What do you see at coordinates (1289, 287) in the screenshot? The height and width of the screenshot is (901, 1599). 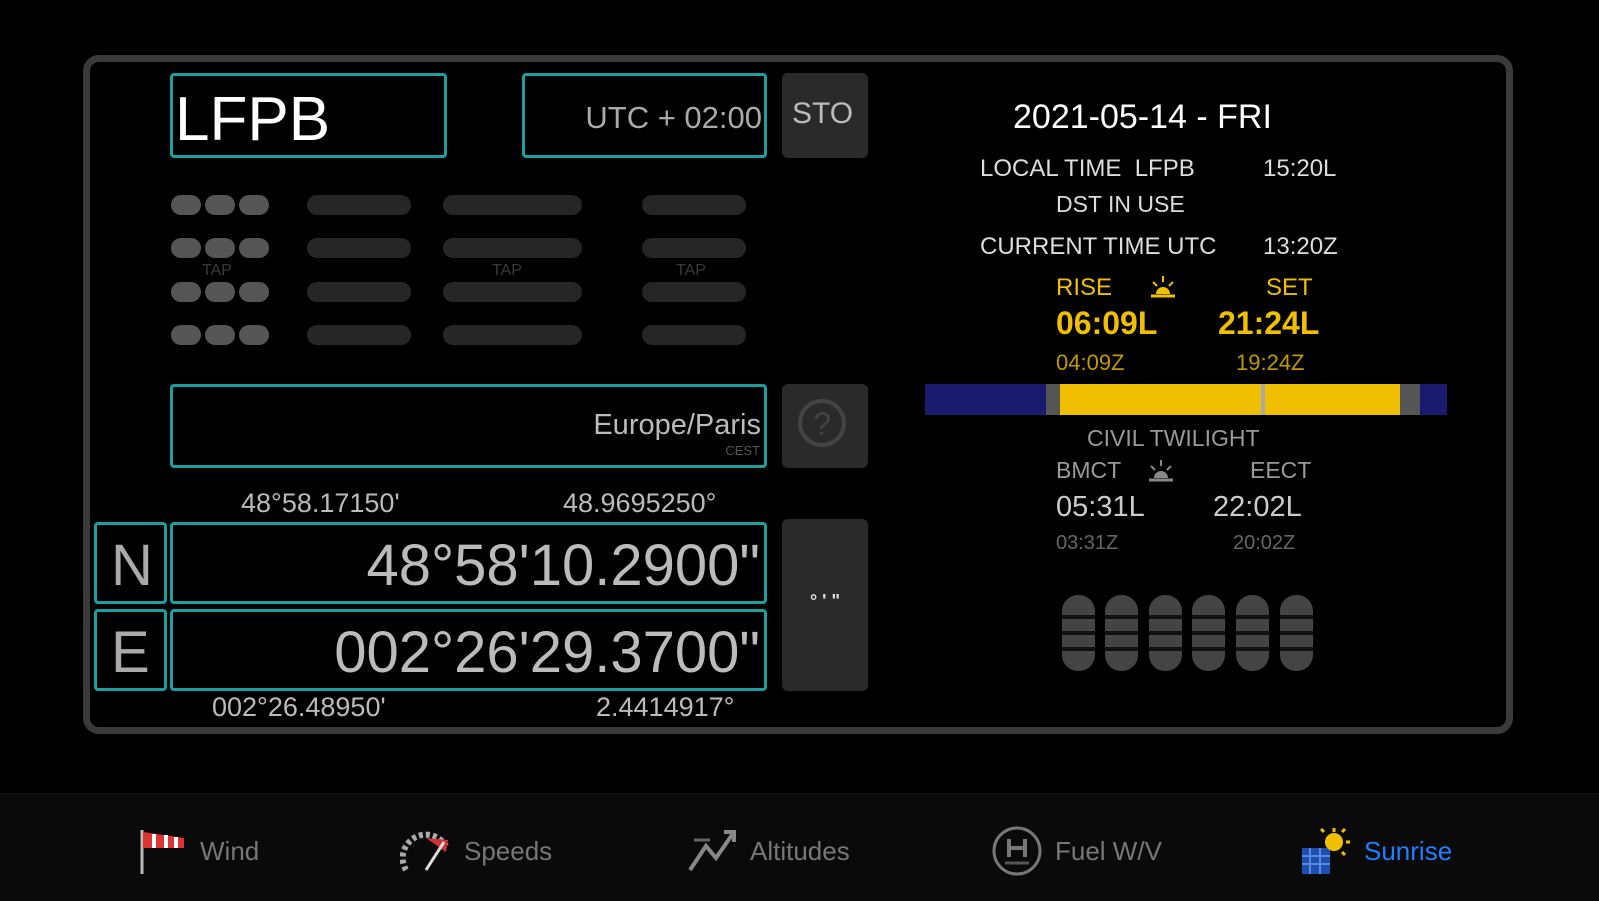 I see `set-label: SET` at bounding box center [1289, 287].